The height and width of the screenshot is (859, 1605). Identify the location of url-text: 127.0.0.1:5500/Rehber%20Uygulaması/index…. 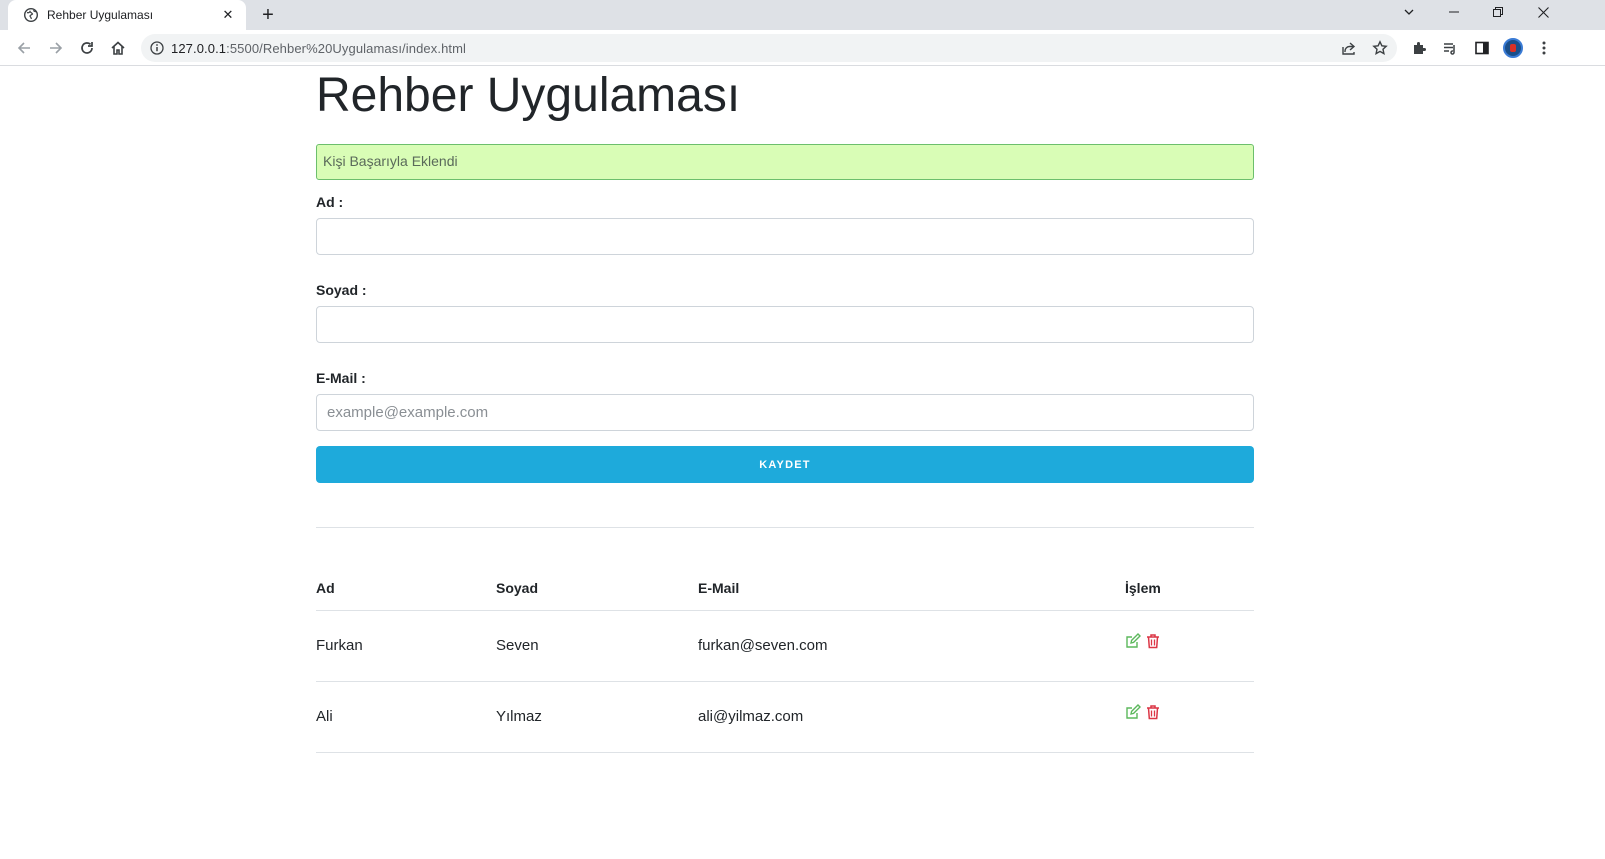
(318, 48).